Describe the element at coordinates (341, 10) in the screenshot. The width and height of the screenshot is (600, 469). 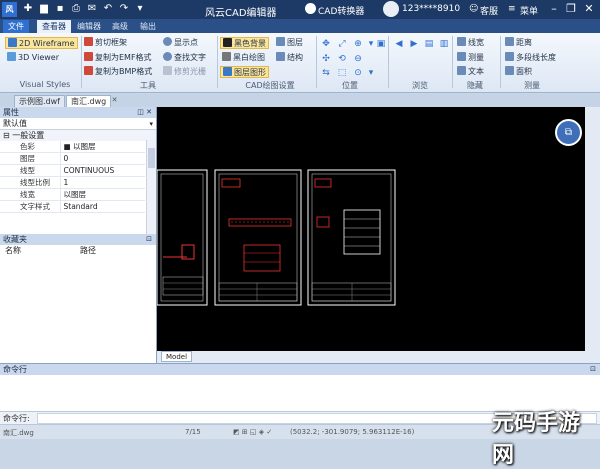
I see `converter-link: CAD转换器` at that location.